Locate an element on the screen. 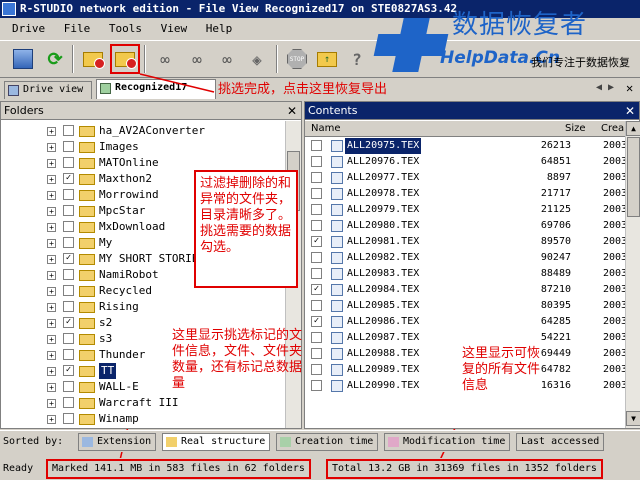 This screenshot has height=480, width=640. table-row: ALL20987.TEX 54221 2003 is located at coordinates (465, 338).